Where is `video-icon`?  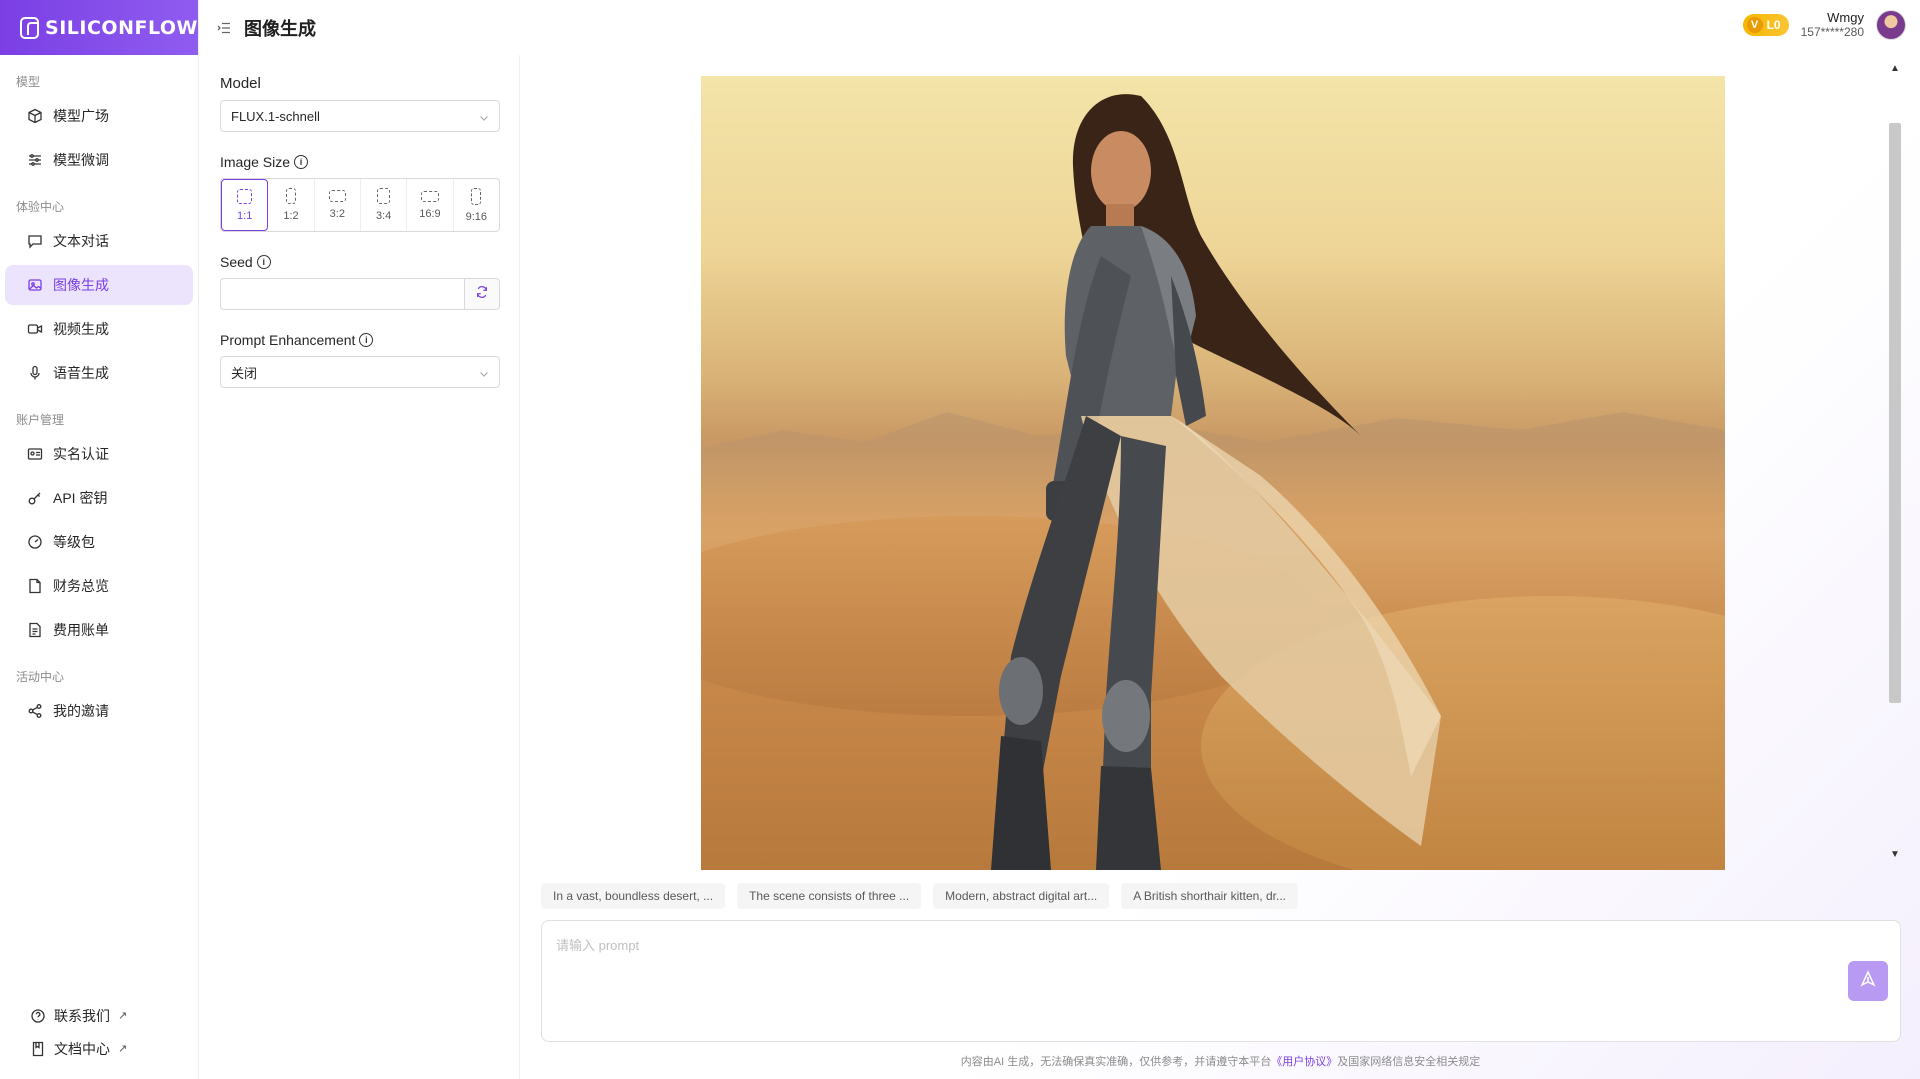 video-icon is located at coordinates (35, 329).